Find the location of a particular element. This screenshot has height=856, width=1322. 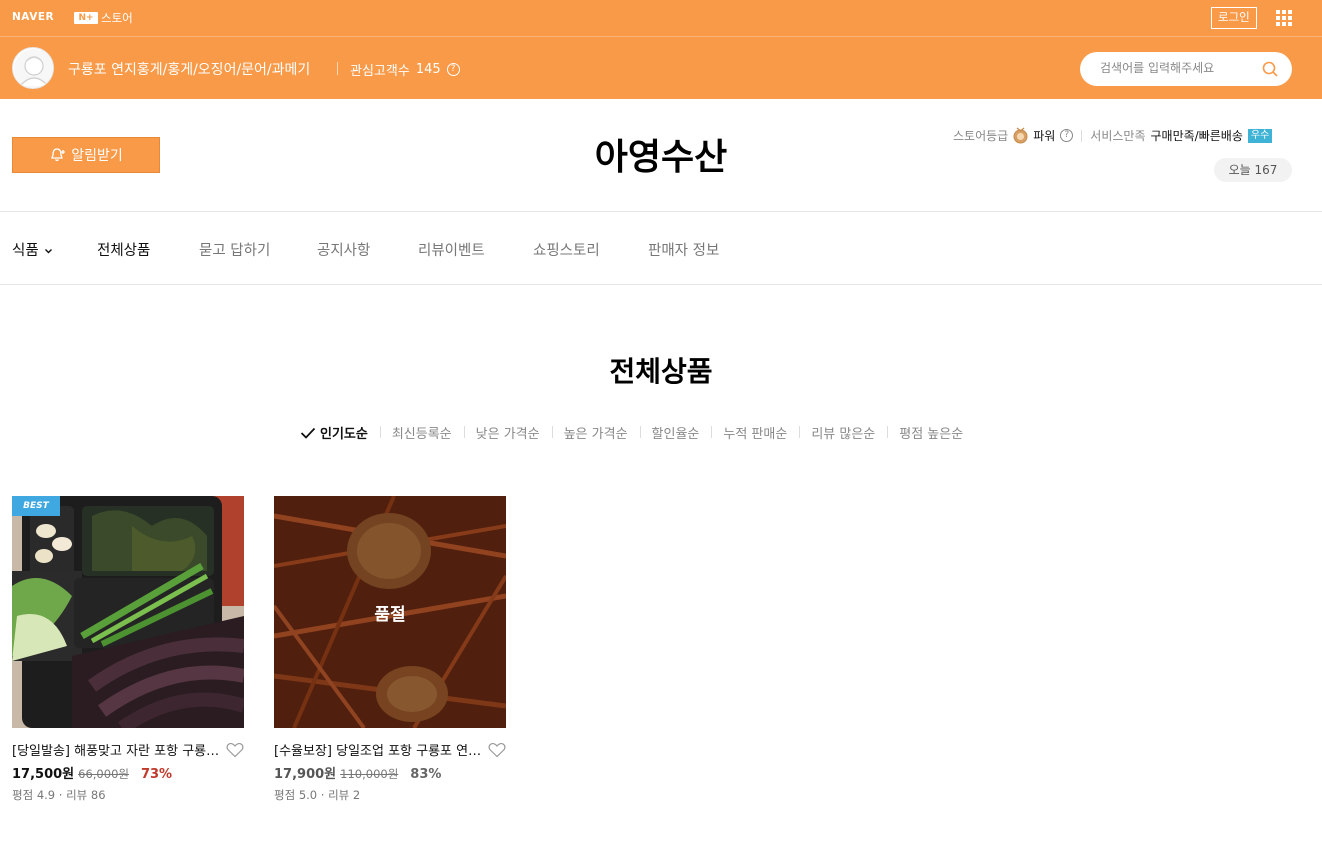

service-badge: 우수 is located at coordinates (1260, 135).